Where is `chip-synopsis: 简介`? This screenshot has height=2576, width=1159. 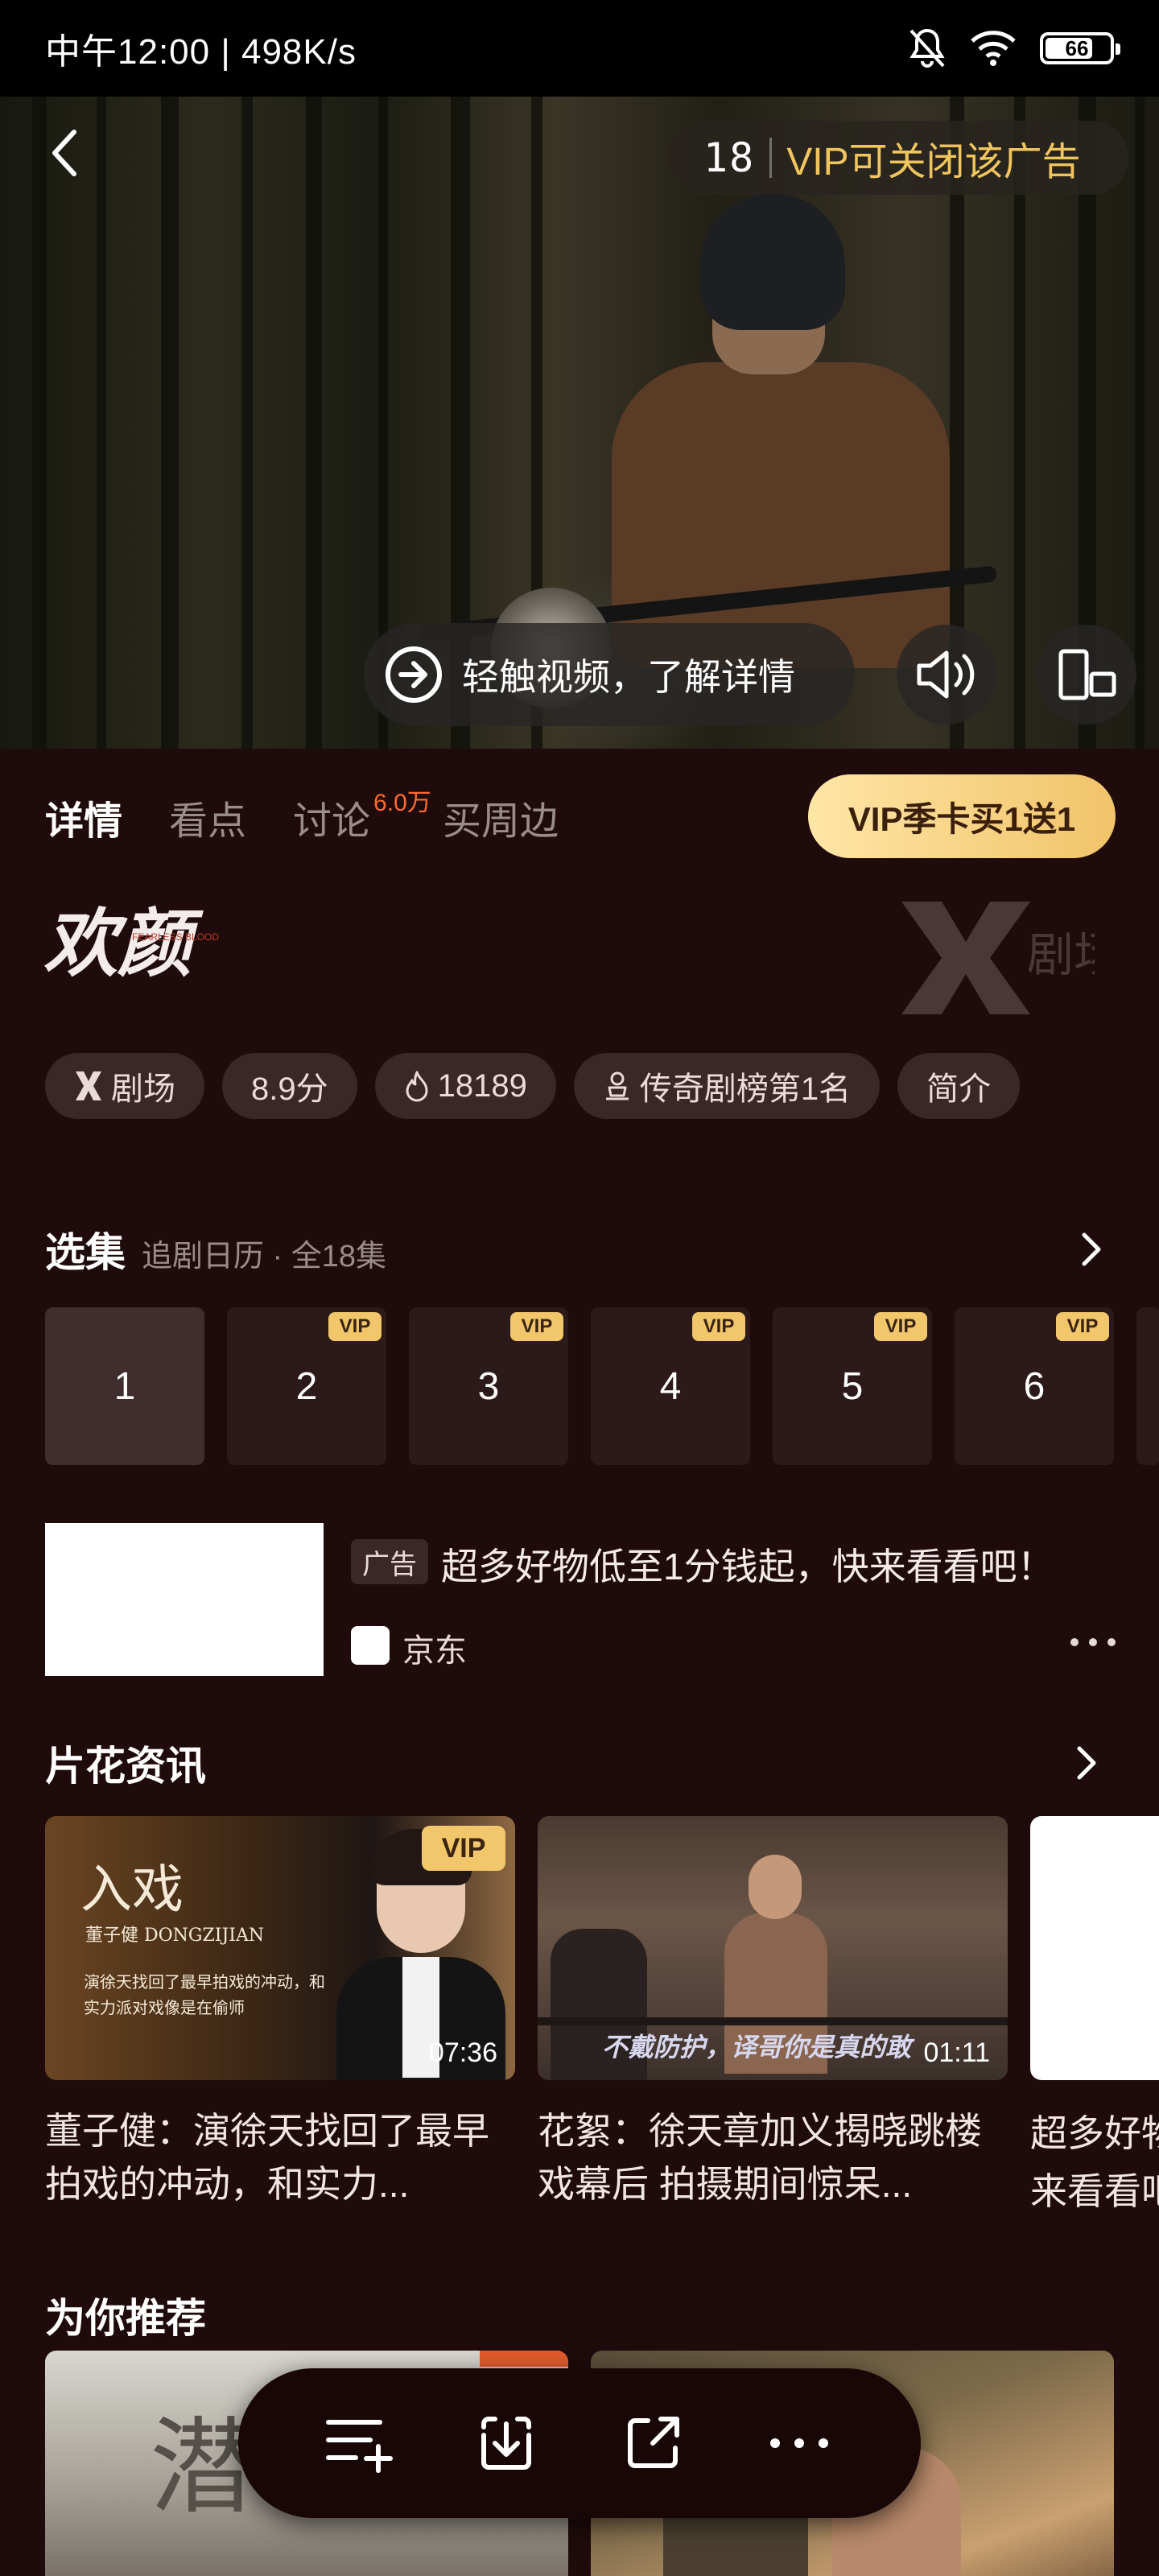
chip-synopsis: 简介 is located at coordinates (959, 1086).